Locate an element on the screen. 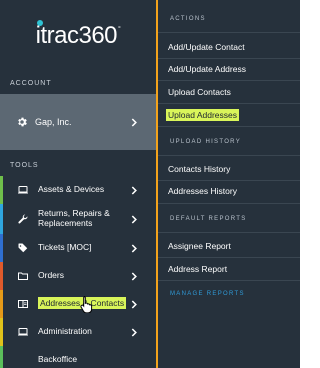  nav-item-orders: Orders is located at coordinates (78, 276).